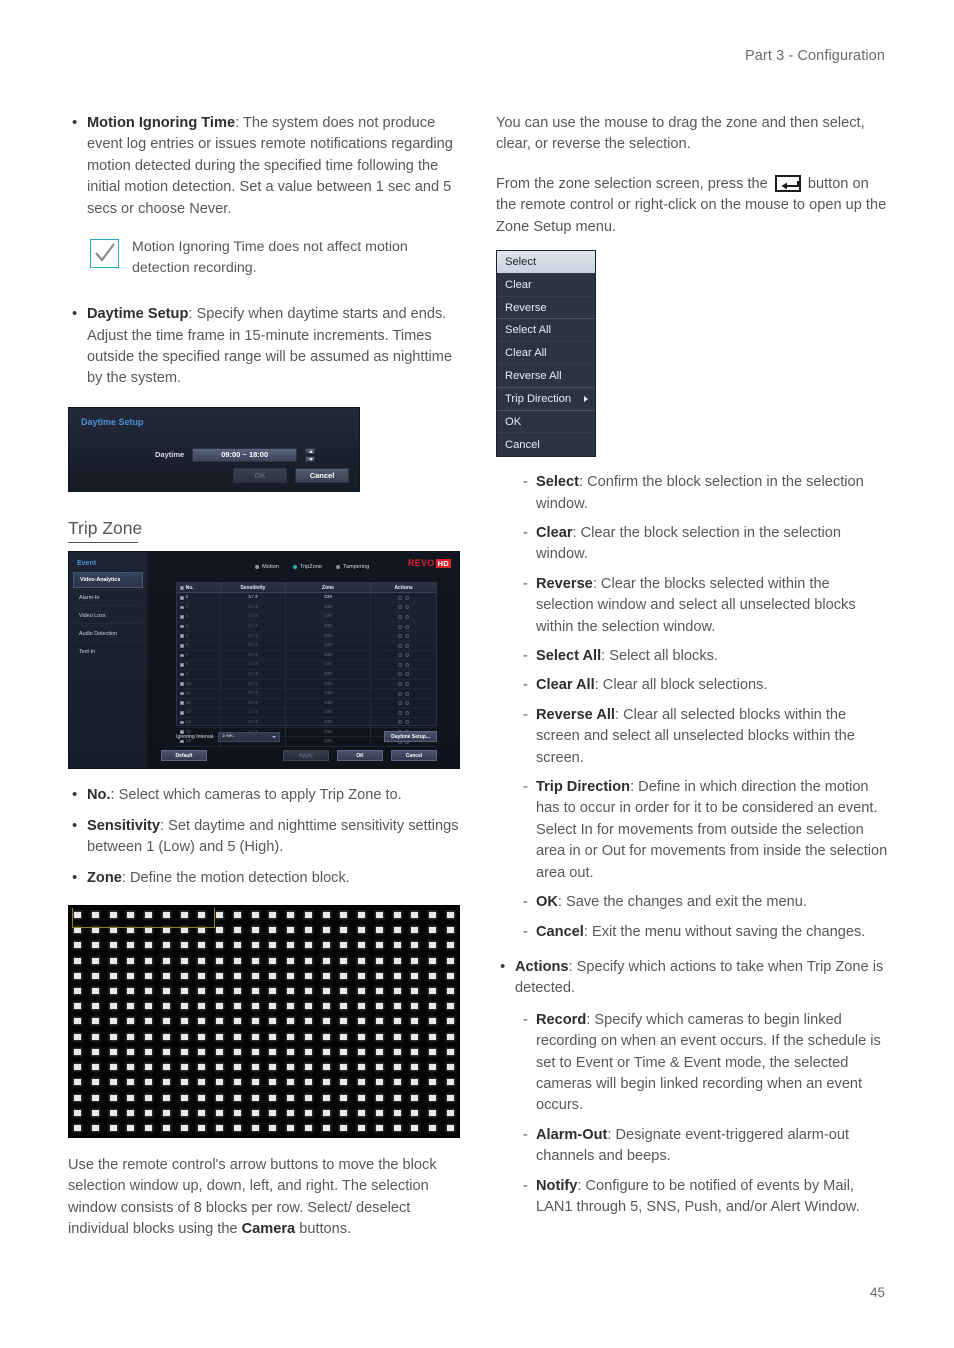  I want to click on daytime-cancel-button: Cancel, so click(322, 475).